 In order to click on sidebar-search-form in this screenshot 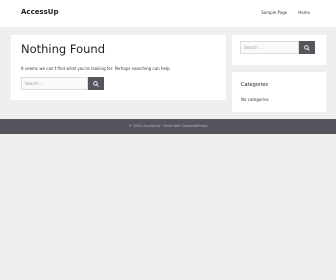, I will do `click(277, 47)`.